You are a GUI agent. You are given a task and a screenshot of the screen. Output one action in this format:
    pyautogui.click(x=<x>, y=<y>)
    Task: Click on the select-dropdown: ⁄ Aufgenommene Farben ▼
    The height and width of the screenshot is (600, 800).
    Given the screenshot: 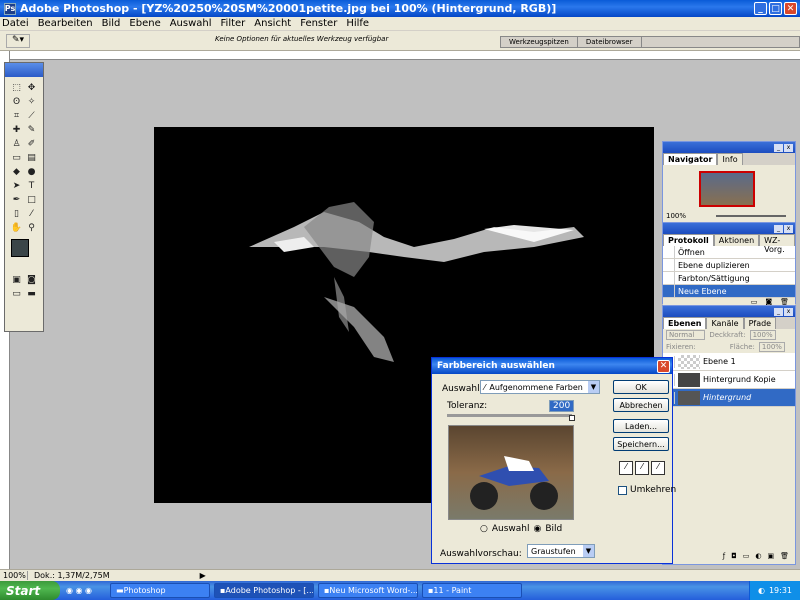 What is the action you would take?
    pyautogui.click(x=540, y=387)
    